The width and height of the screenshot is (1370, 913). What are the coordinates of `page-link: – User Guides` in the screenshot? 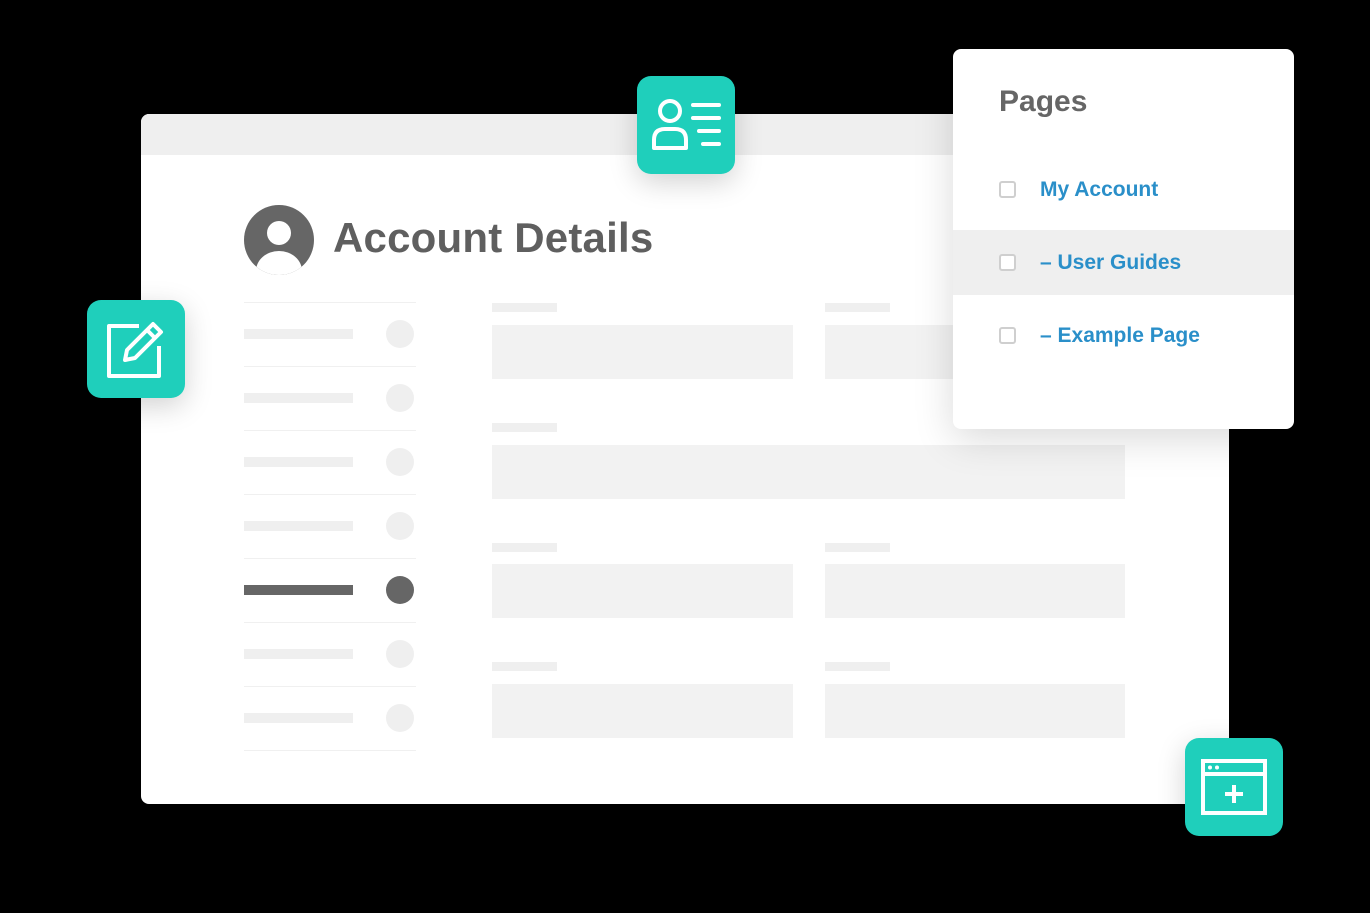 It's located at (1110, 263).